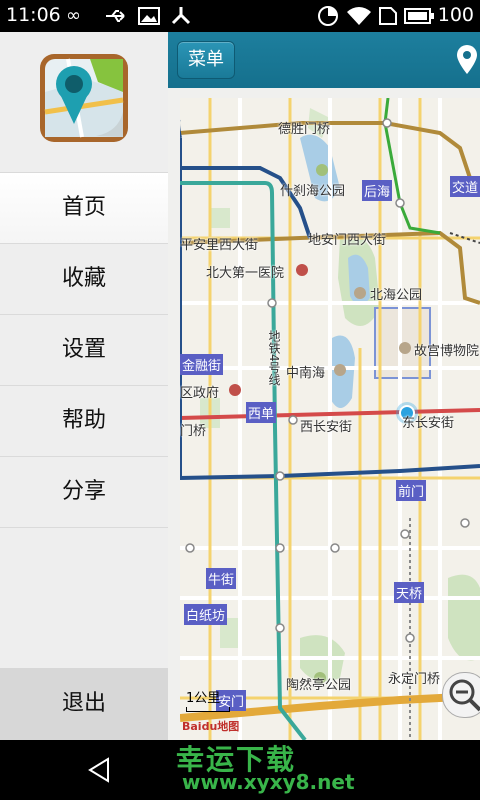 Image resolution: width=480 pixels, height=800 pixels. What do you see at coordinates (33, 15) in the screenshot?
I see `status-time: 11:06` at bounding box center [33, 15].